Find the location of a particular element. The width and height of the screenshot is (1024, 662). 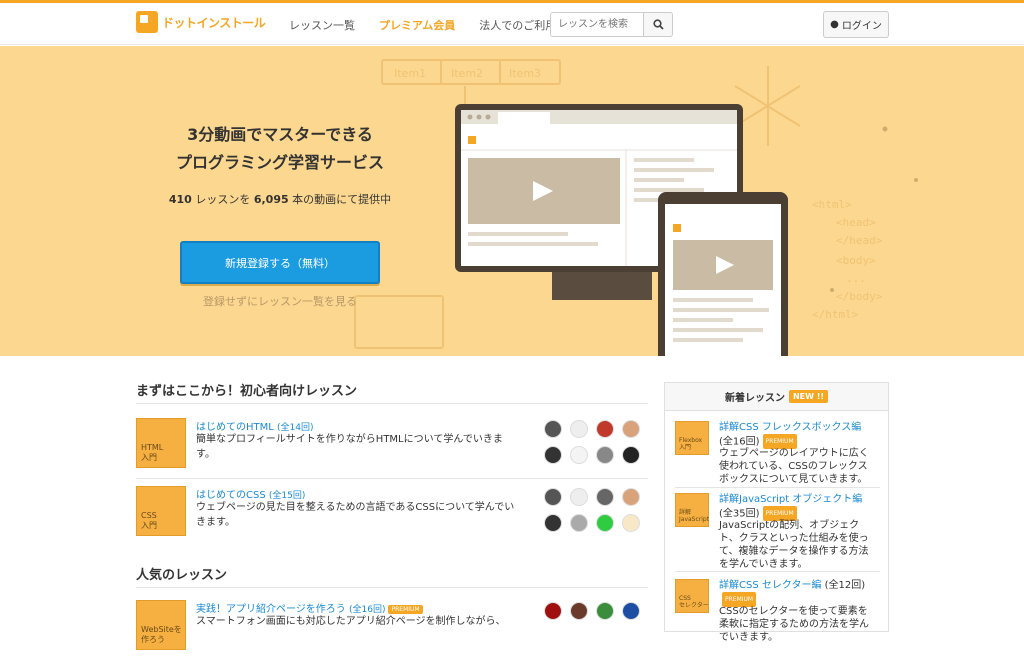

browse-lessons-link: 登録せずにレッスン一覧を見る is located at coordinates (280, 301).